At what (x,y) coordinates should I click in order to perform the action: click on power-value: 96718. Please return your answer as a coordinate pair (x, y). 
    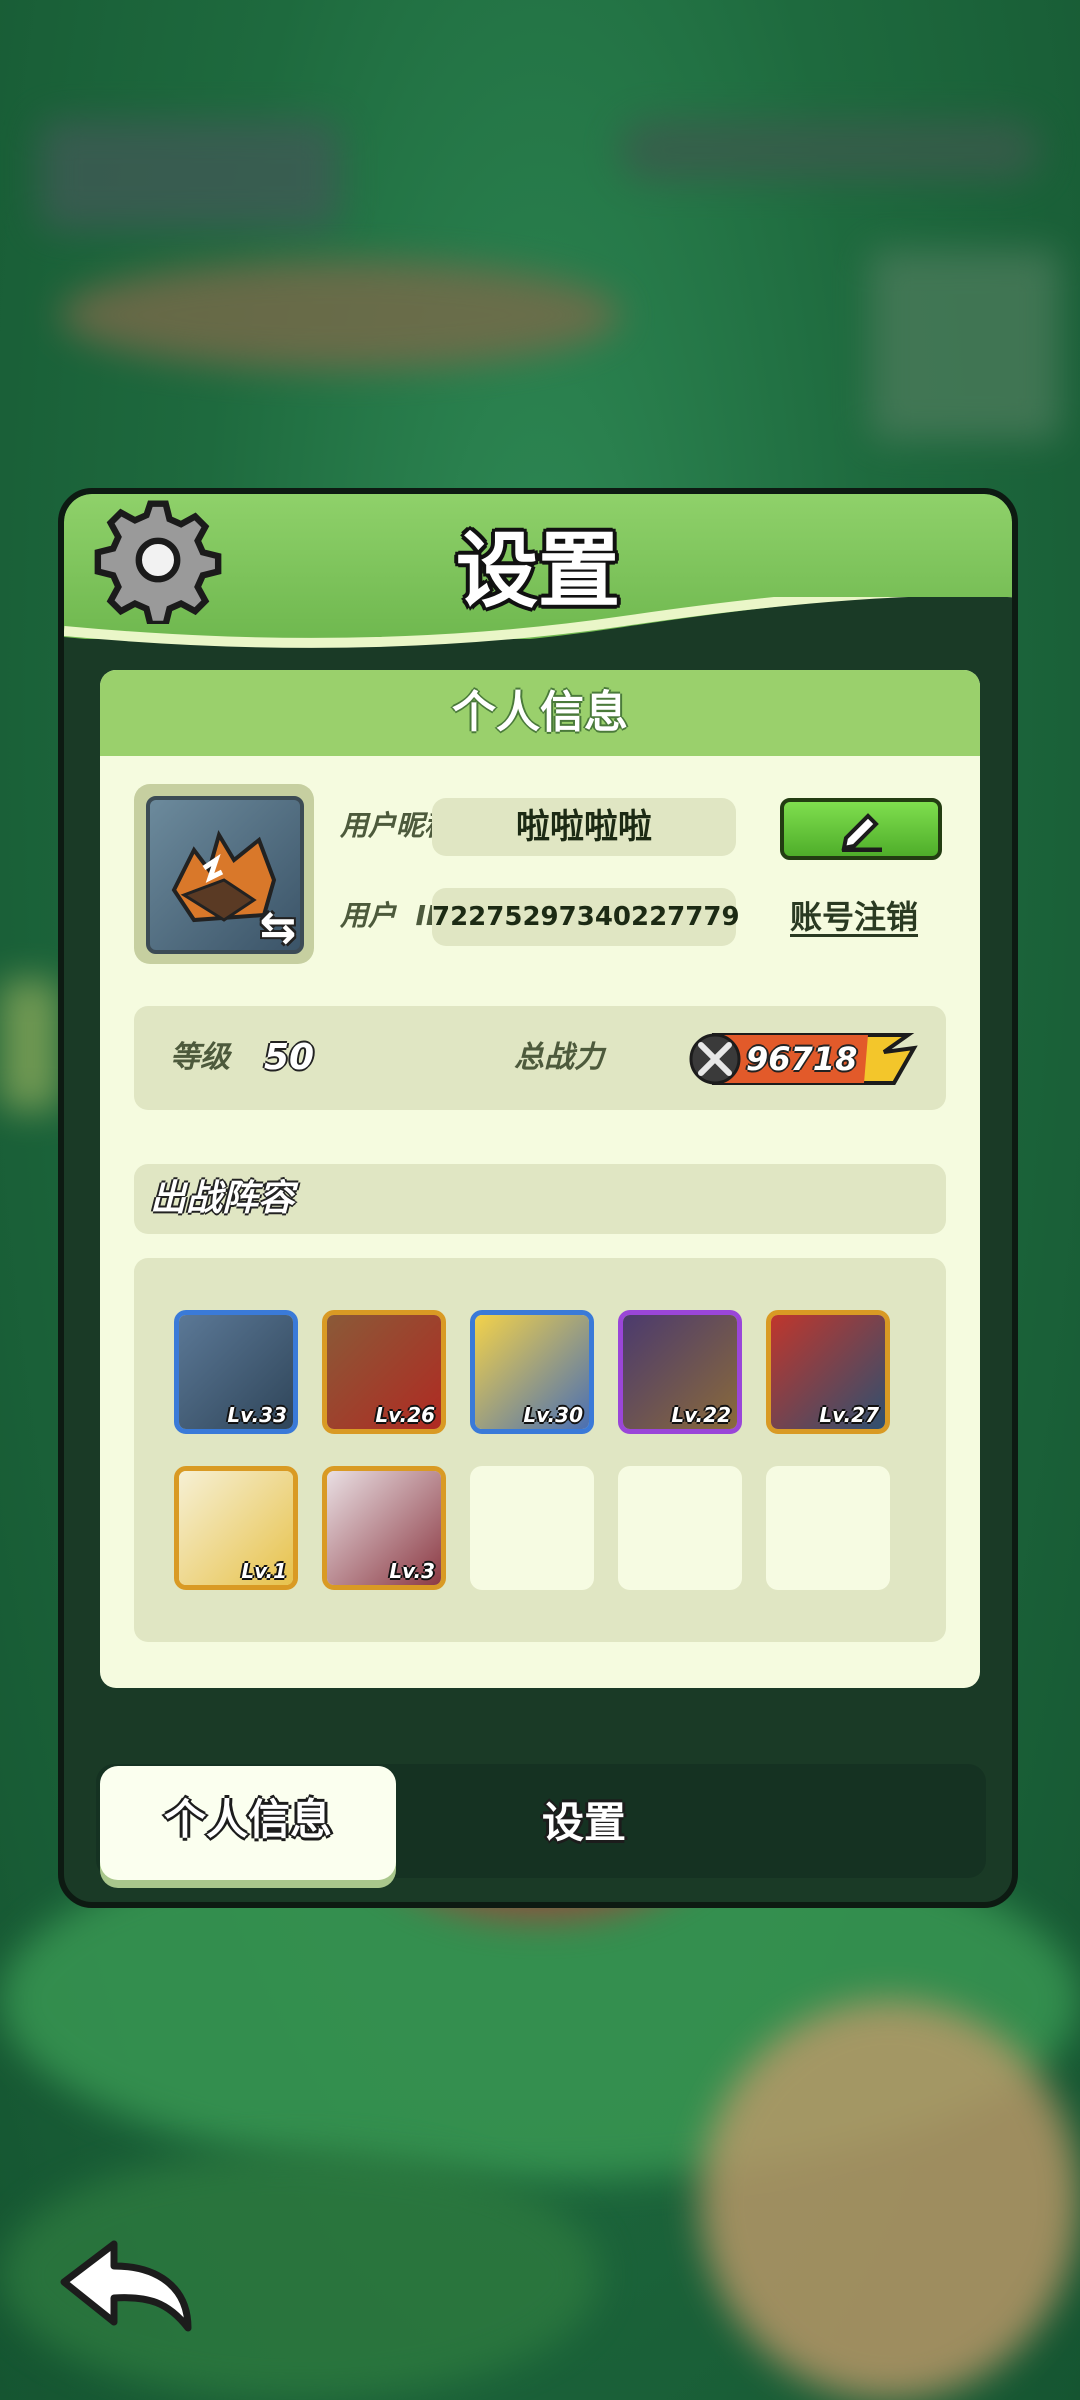
    Looking at the image, I should click on (802, 1059).